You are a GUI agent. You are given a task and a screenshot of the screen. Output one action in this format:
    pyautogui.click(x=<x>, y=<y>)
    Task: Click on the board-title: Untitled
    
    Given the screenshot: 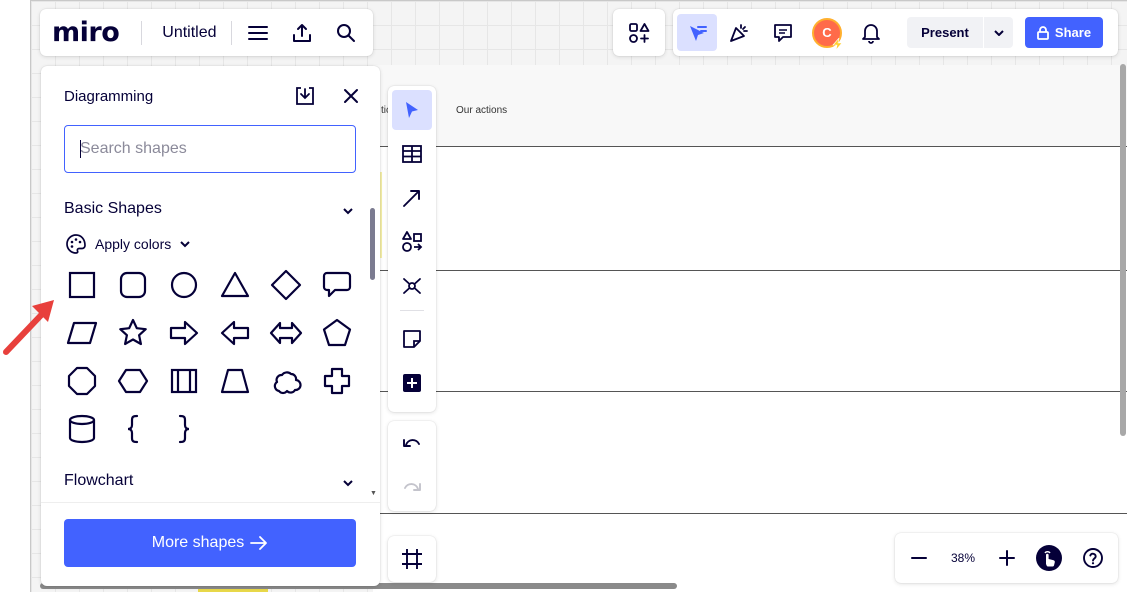 What is the action you would take?
    pyautogui.click(x=189, y=33)
    